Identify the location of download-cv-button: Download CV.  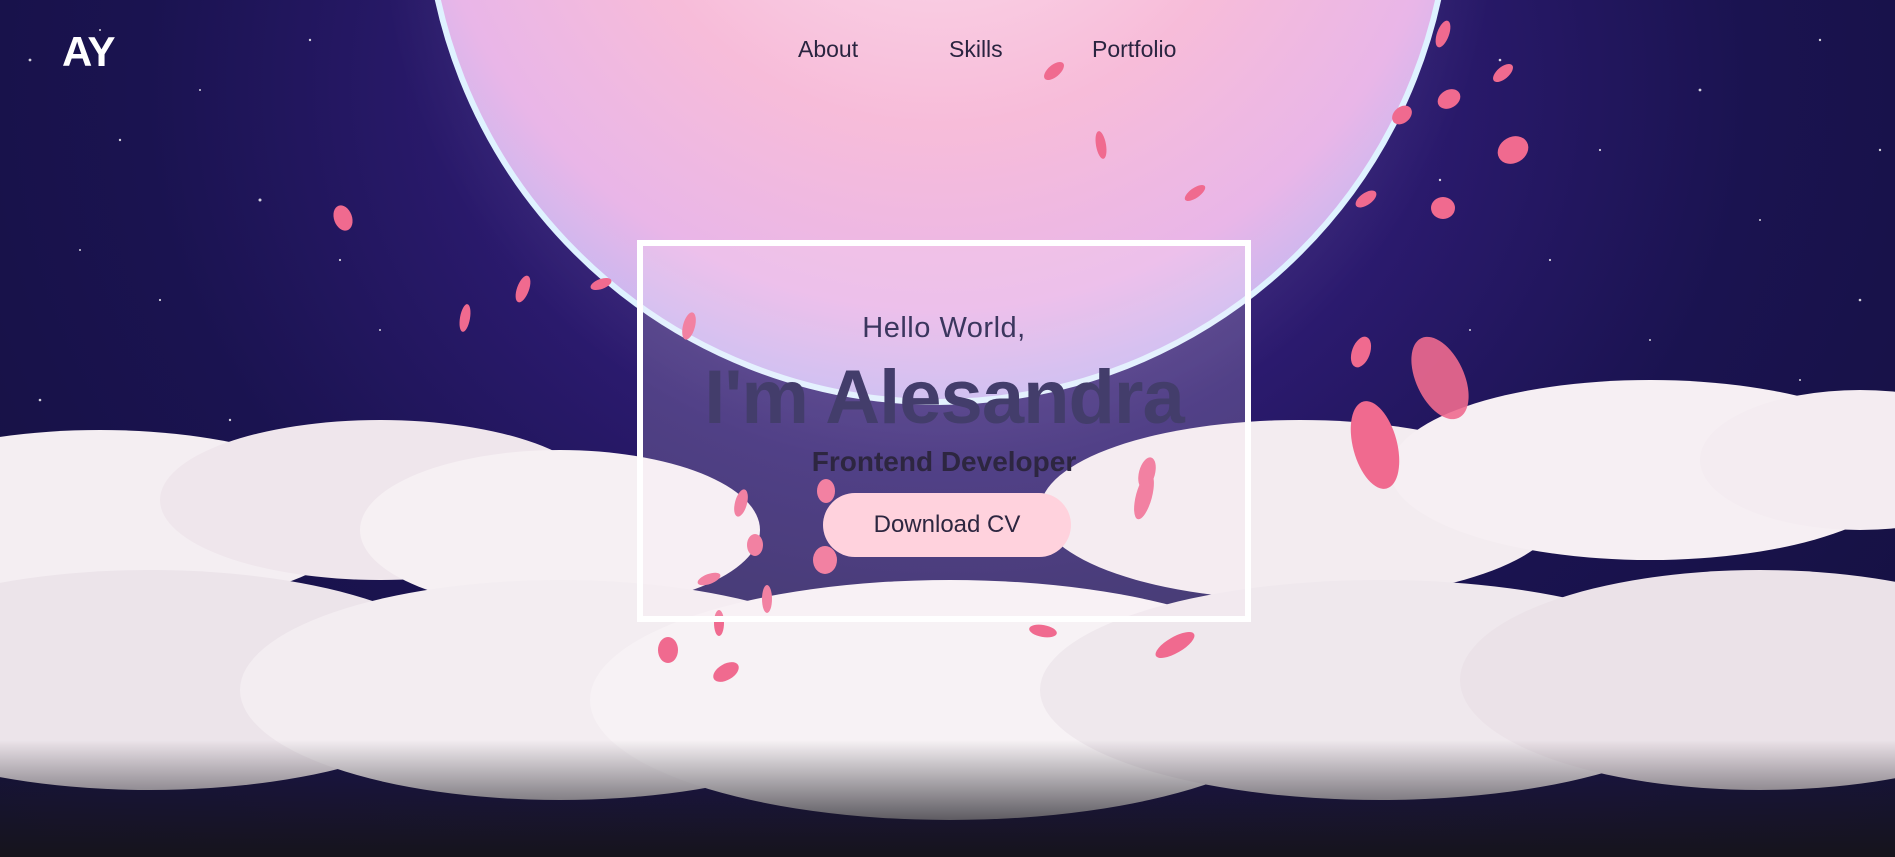
(947, 525).